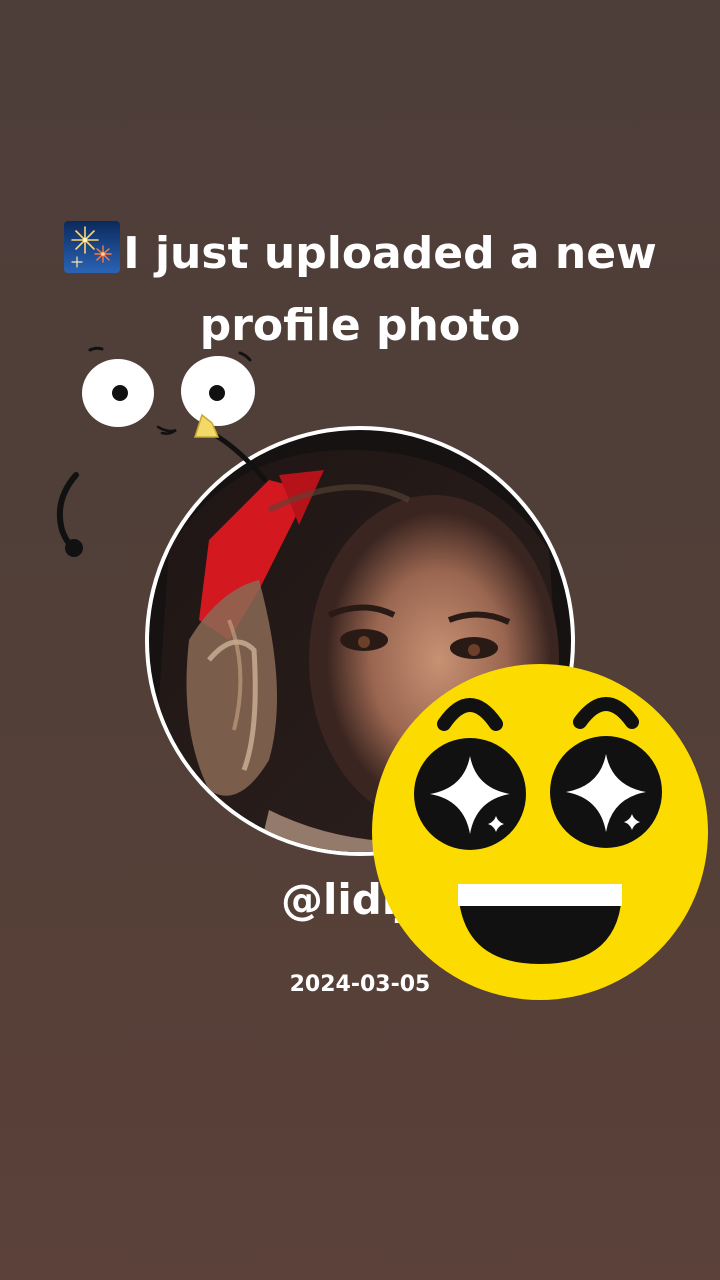 Image resolution: width=720 pixels, height=1280 pixels. I want to click on star-struck-emoji, so click(540, 832).